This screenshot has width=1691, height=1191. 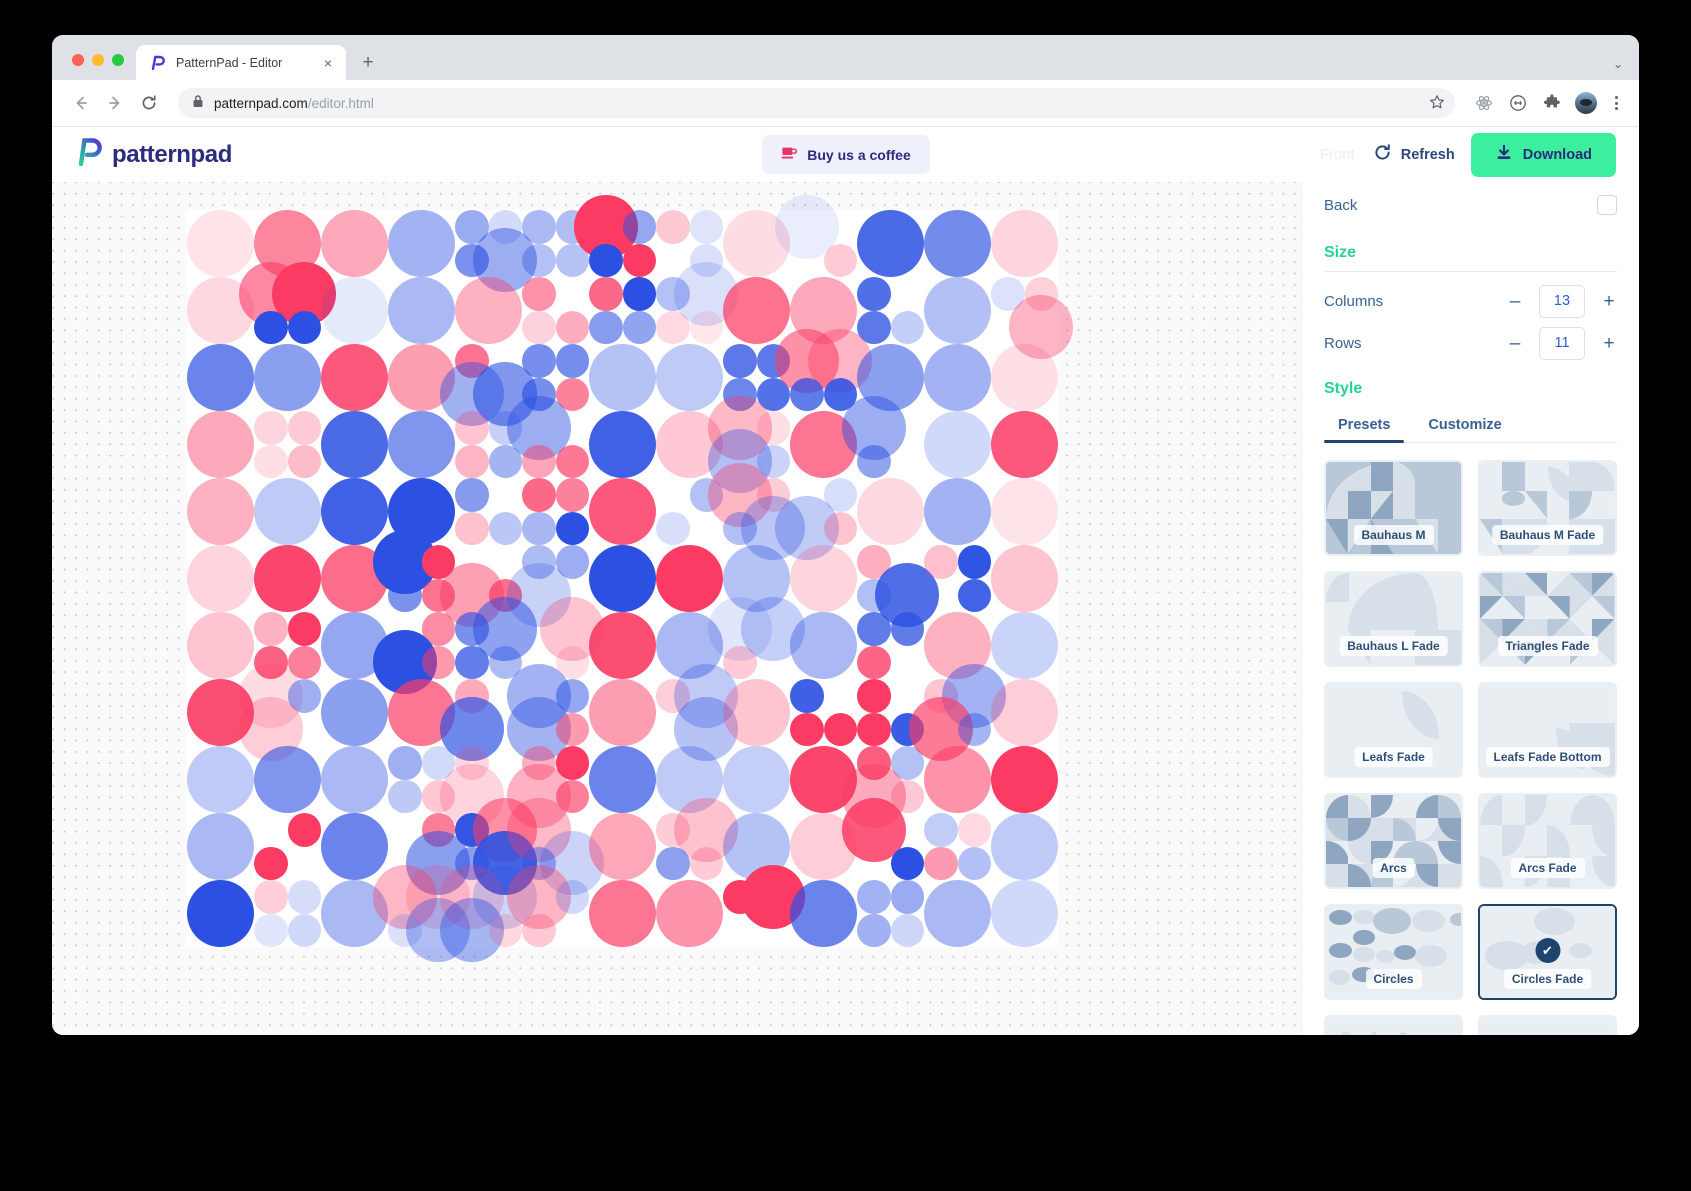 I want to click on rows-row: Rows – 11 +, so click(x=1470, y=343).